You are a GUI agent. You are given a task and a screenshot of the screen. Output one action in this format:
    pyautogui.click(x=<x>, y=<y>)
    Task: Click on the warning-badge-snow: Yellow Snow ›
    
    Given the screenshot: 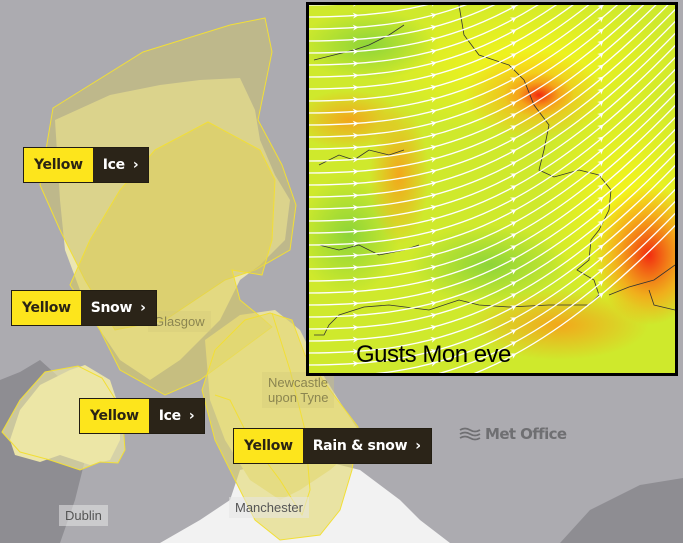 What is the action you would take?
    pyautogui.click(x=84, y=308)
    